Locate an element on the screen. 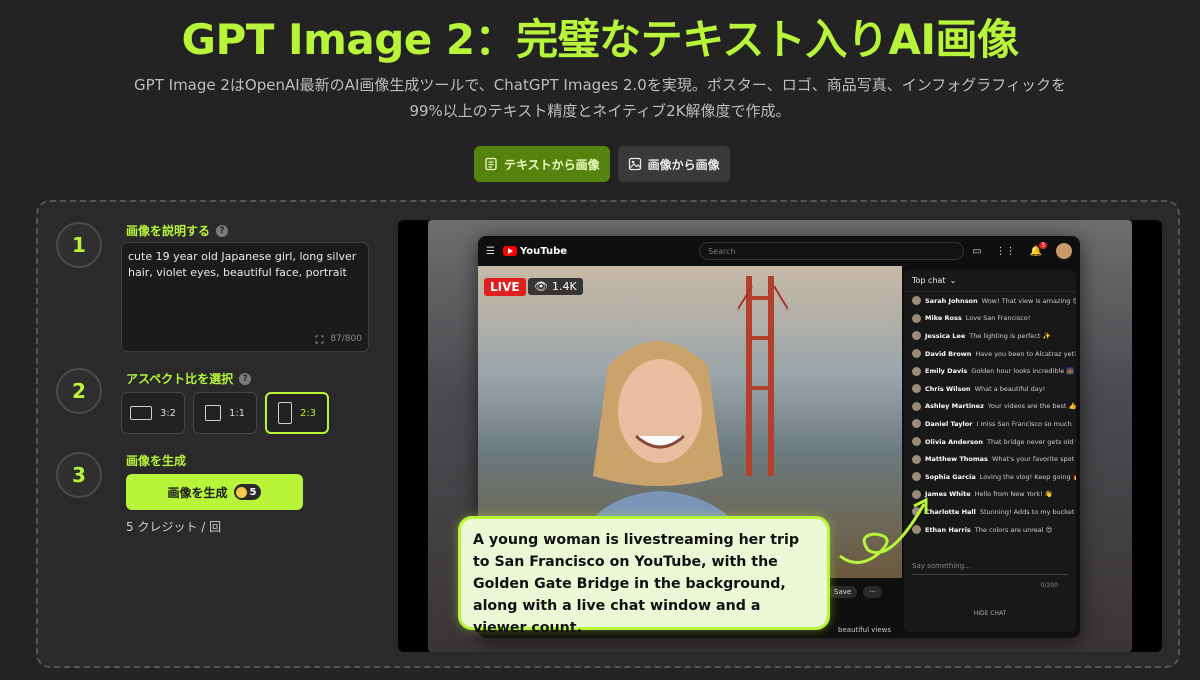 Image resolution: width=1200 pixels, height=680 pixels. ratio-landscape-icon is located at coordinates (140, 413).